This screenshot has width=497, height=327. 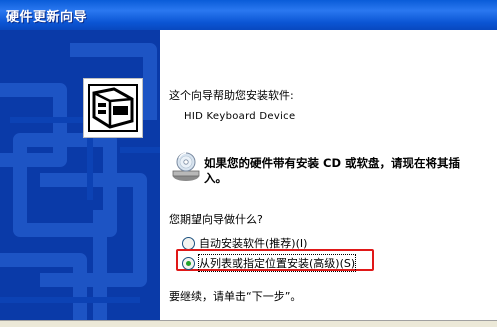 I want to click on window-title: 硬件更新向导, so click(x=47, y=17).